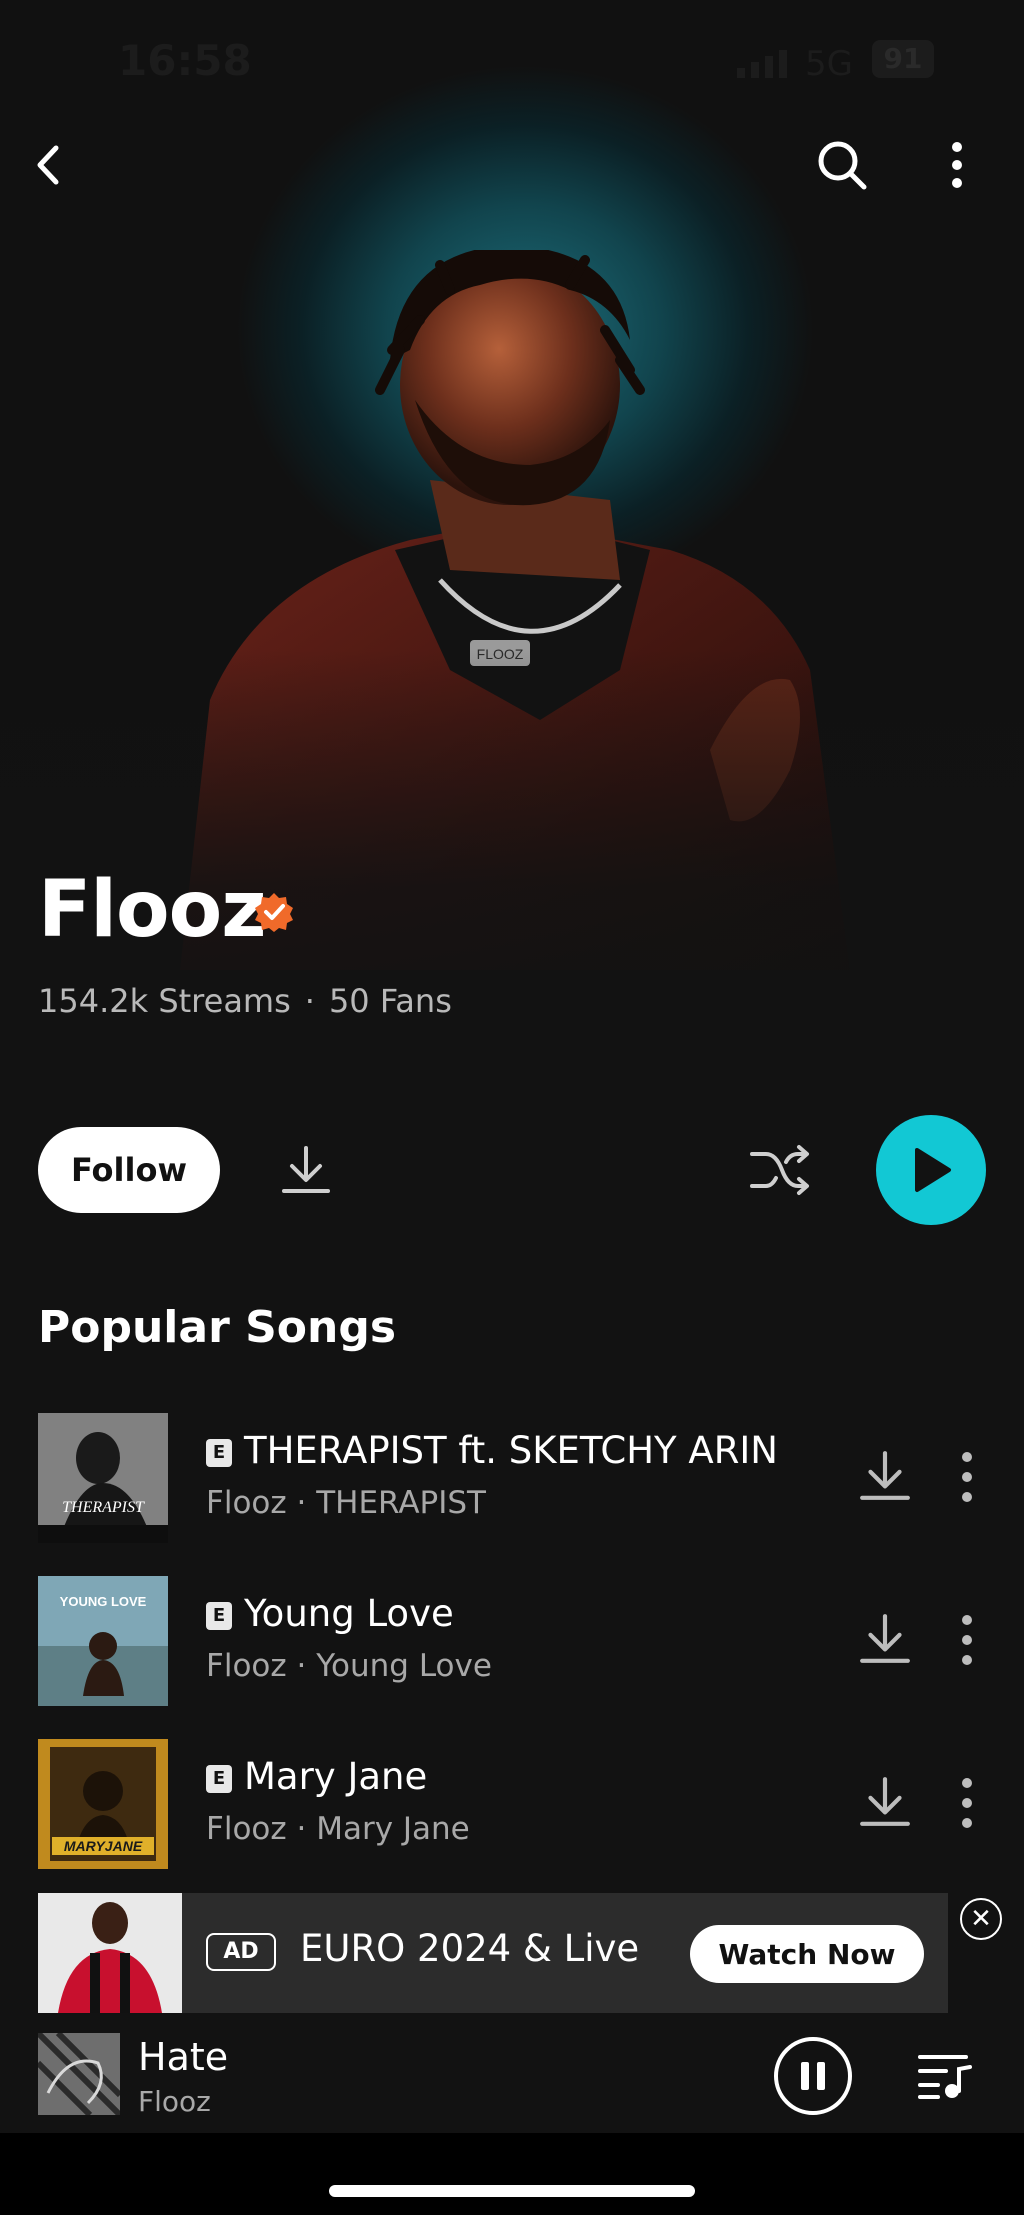  What do you see at coordinates (152, 910) in the screenshot?
I see `artist-name: Flooz` at bounding box center [152, 910].